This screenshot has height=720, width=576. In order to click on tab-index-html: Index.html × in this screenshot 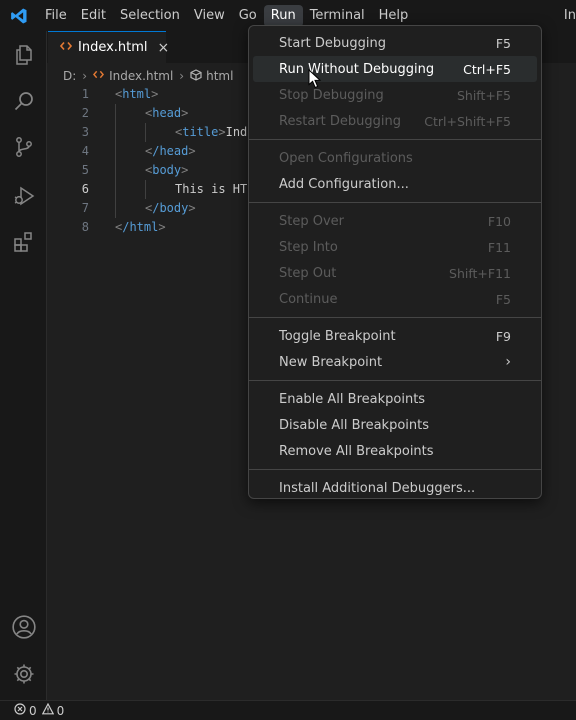, I will do `click(108, 47)`.